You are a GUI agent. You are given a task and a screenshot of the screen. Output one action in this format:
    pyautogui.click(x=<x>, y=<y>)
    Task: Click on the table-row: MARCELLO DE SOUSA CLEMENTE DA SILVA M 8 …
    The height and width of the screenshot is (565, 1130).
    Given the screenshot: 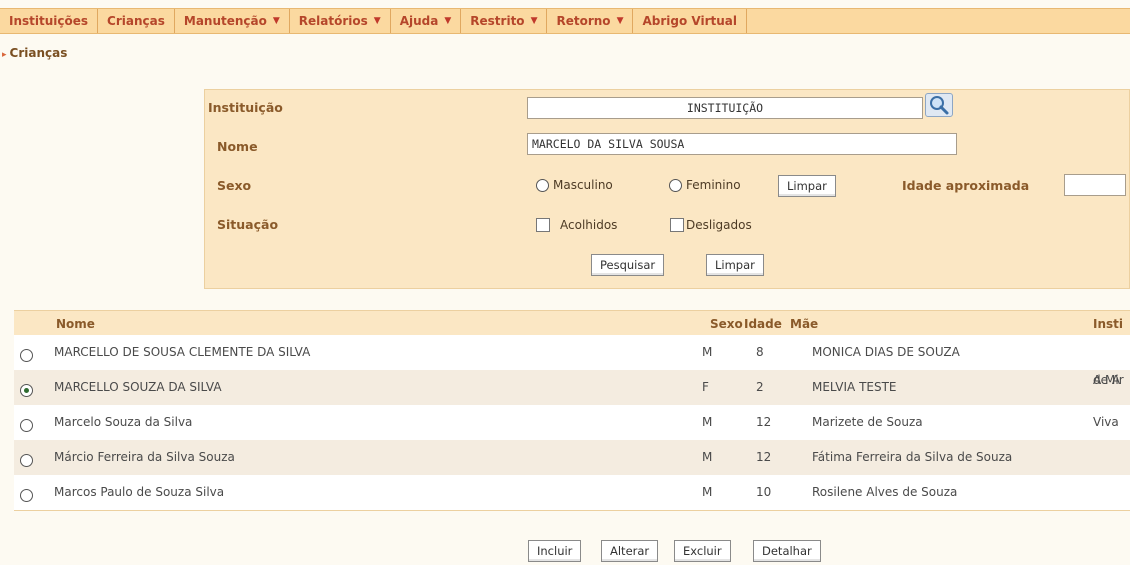 What is the action you would take?
    pyautogui.click(x=572, y=352)
    